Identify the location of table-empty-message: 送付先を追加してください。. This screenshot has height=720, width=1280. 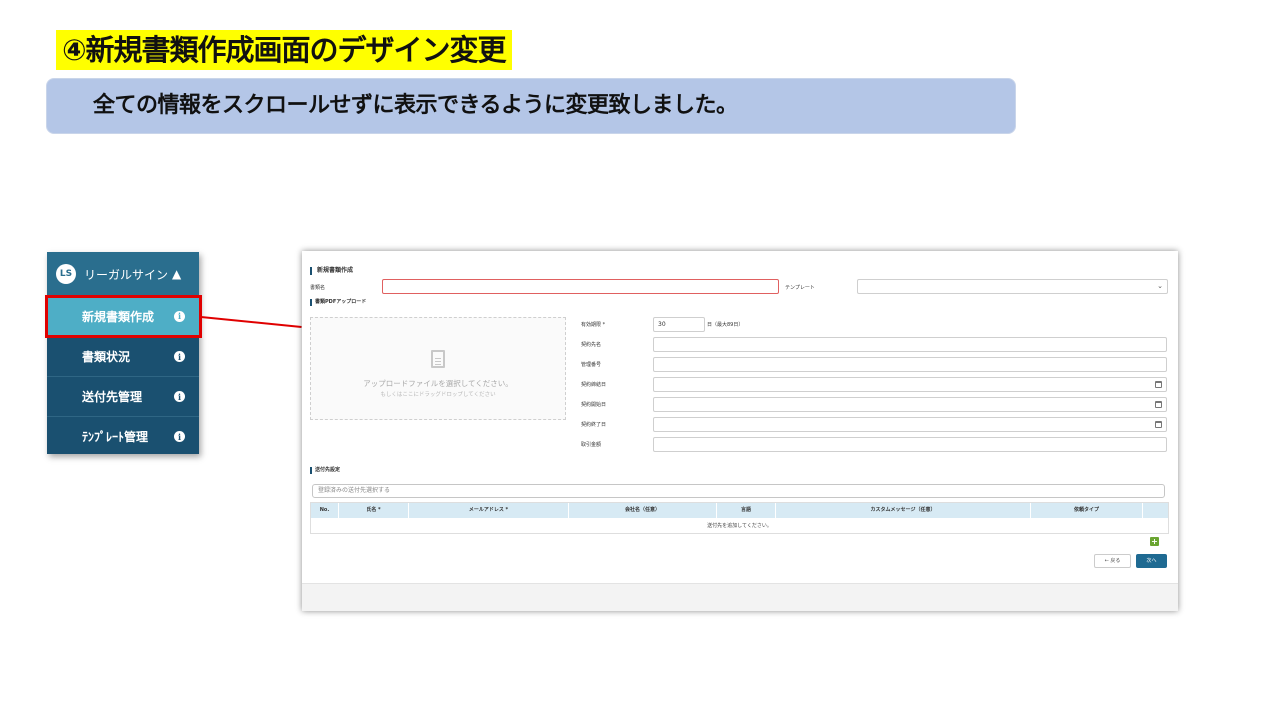
(739, 526).